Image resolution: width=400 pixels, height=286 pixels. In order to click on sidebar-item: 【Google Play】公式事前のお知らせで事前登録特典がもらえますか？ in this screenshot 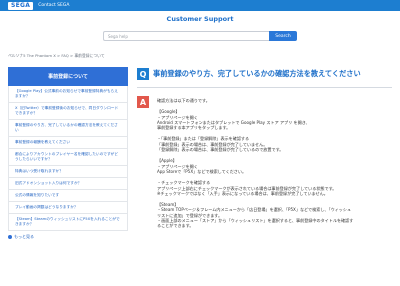, I will do `click(68, 94)`.